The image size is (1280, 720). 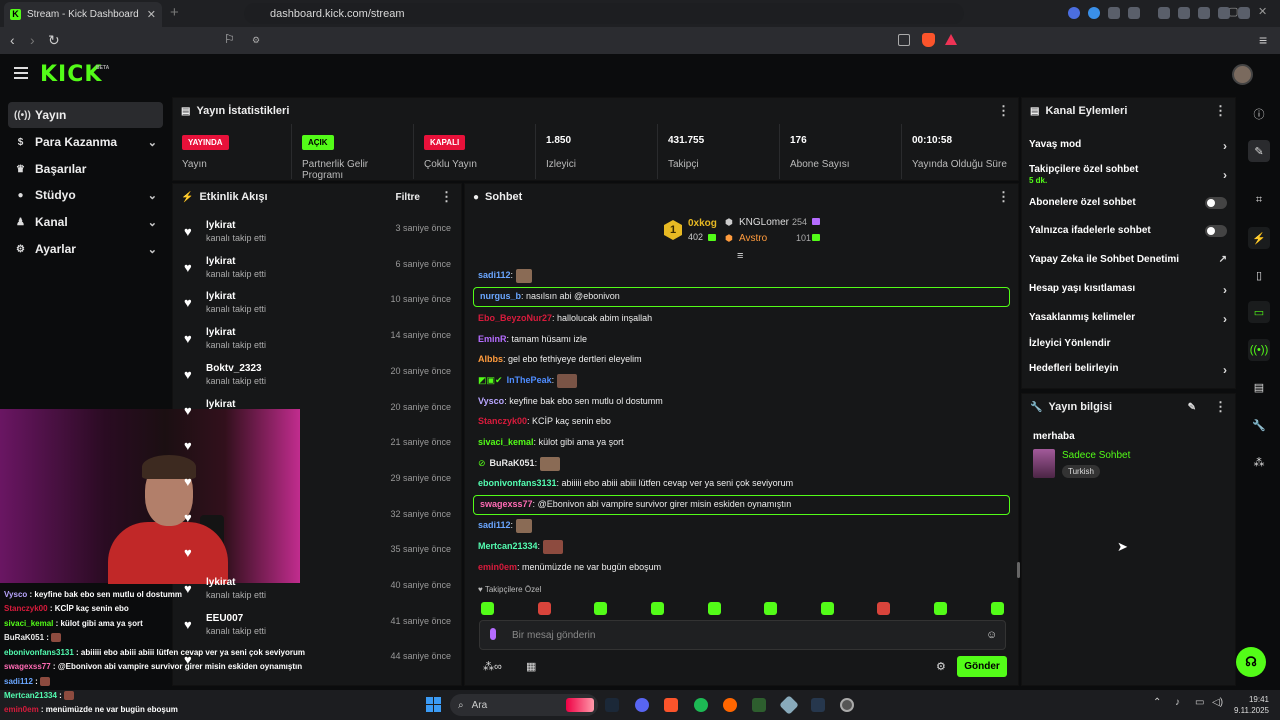 What do you see at coordinates (532, 339) in the screenshot?
I see `chat-message: EminR: tamam hüsamı izle` at bounding box center [532, 339].